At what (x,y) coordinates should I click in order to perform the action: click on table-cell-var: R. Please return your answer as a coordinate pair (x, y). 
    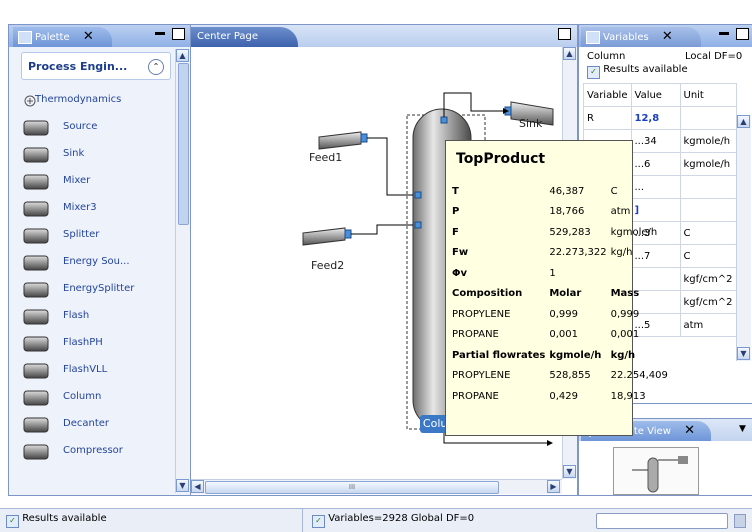
    Looking at the image, I should click on (607, 118).